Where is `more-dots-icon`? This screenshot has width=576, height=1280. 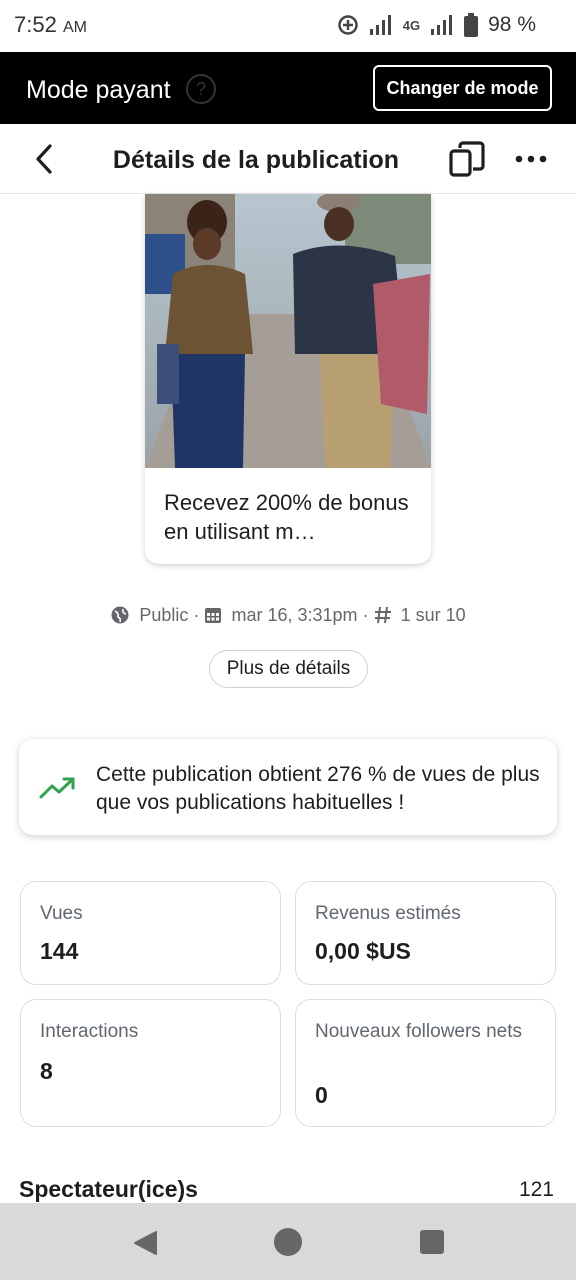
more-dots-icon is located at coordinates (531, 159).